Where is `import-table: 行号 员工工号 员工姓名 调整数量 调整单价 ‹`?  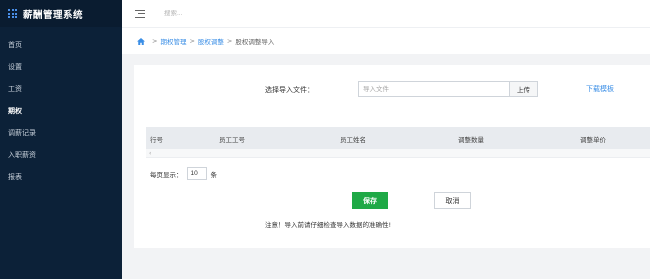
import-table: 行号 员工工号 员工姓名 调整数量 调整单价 ‹ is located at coordinates (398, 142).